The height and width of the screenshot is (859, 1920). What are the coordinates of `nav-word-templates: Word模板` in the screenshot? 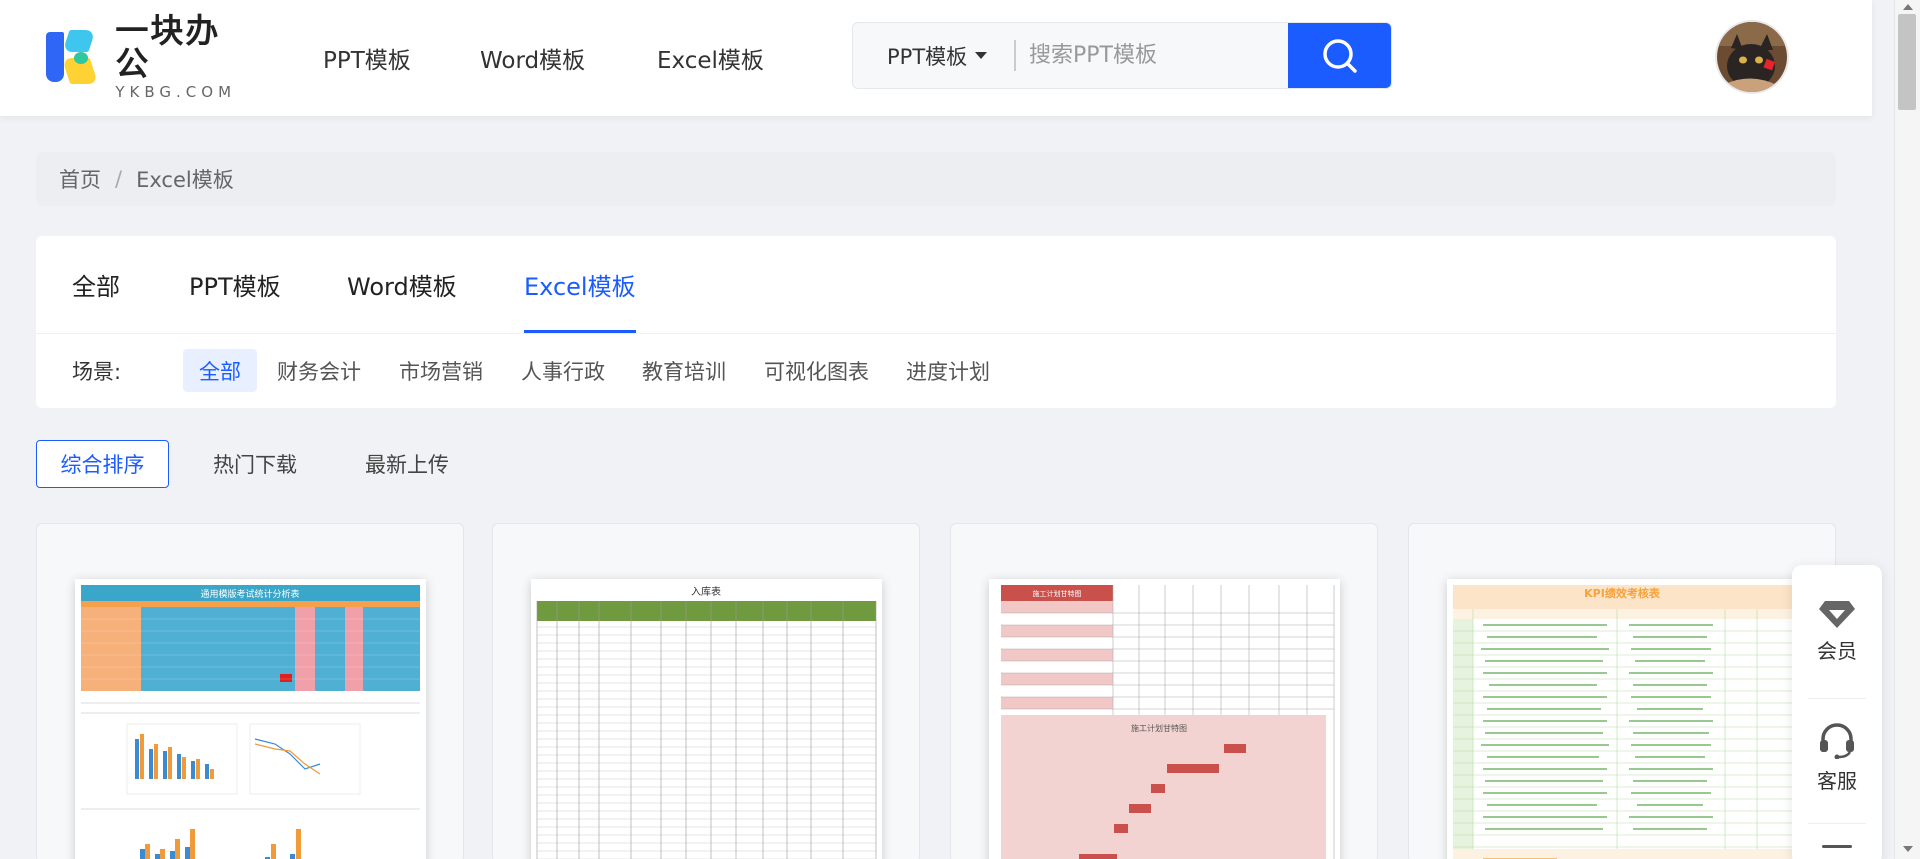 It's located at (532, 58).